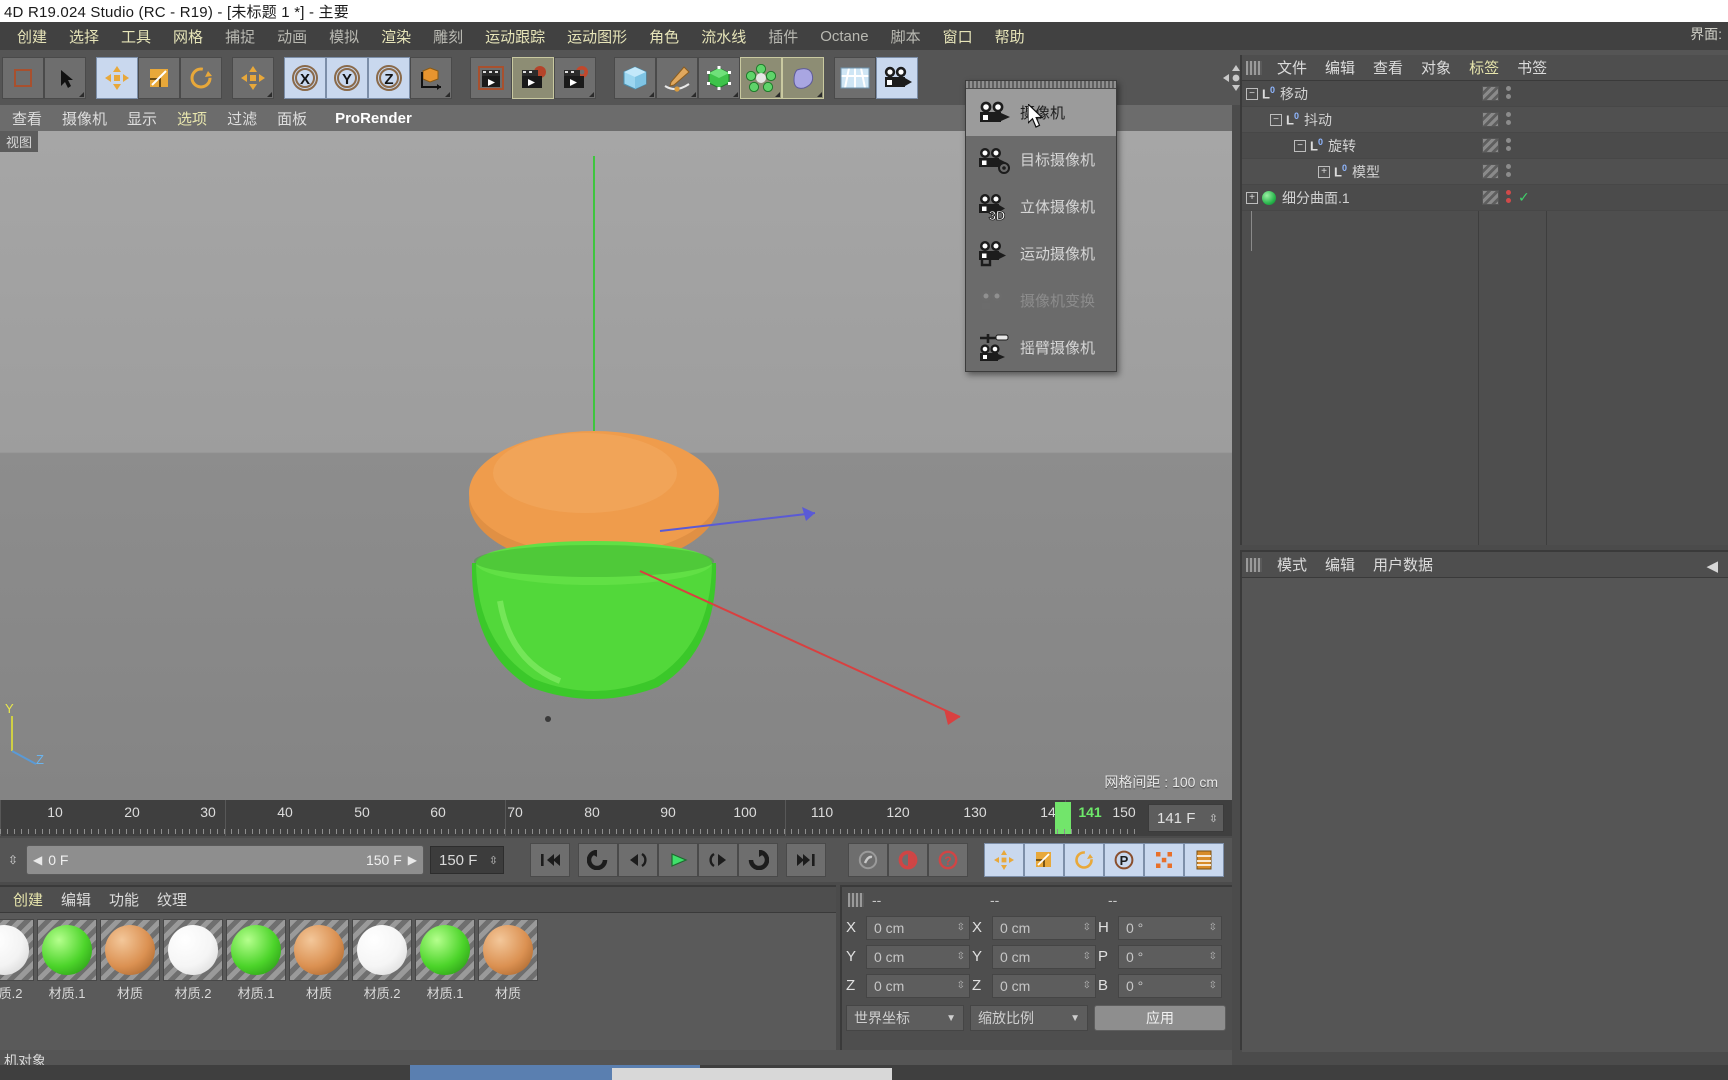  Describe the element at coordinates (1292, 564) in the screenshot. I see `attribute-menu-mode: 模式` at that location.